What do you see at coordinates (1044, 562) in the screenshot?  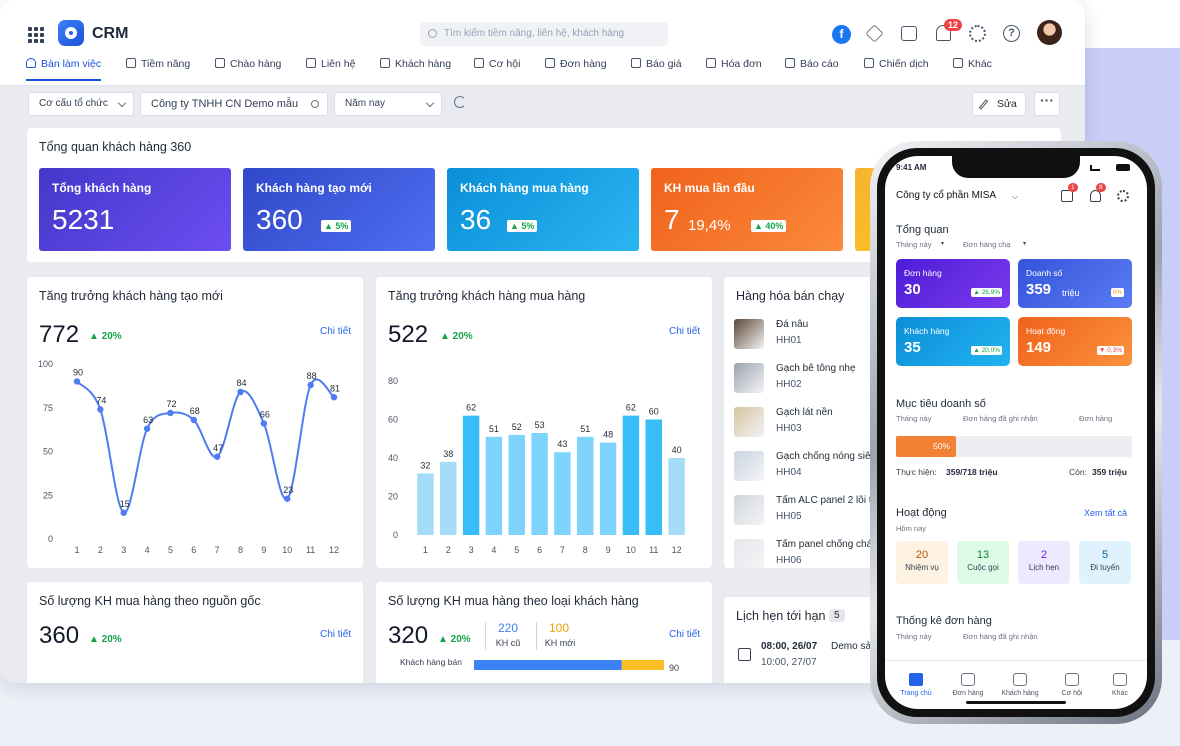 I see `activity-appointments: 2 Lịch hẹn` at bounding box center [1044, 562].